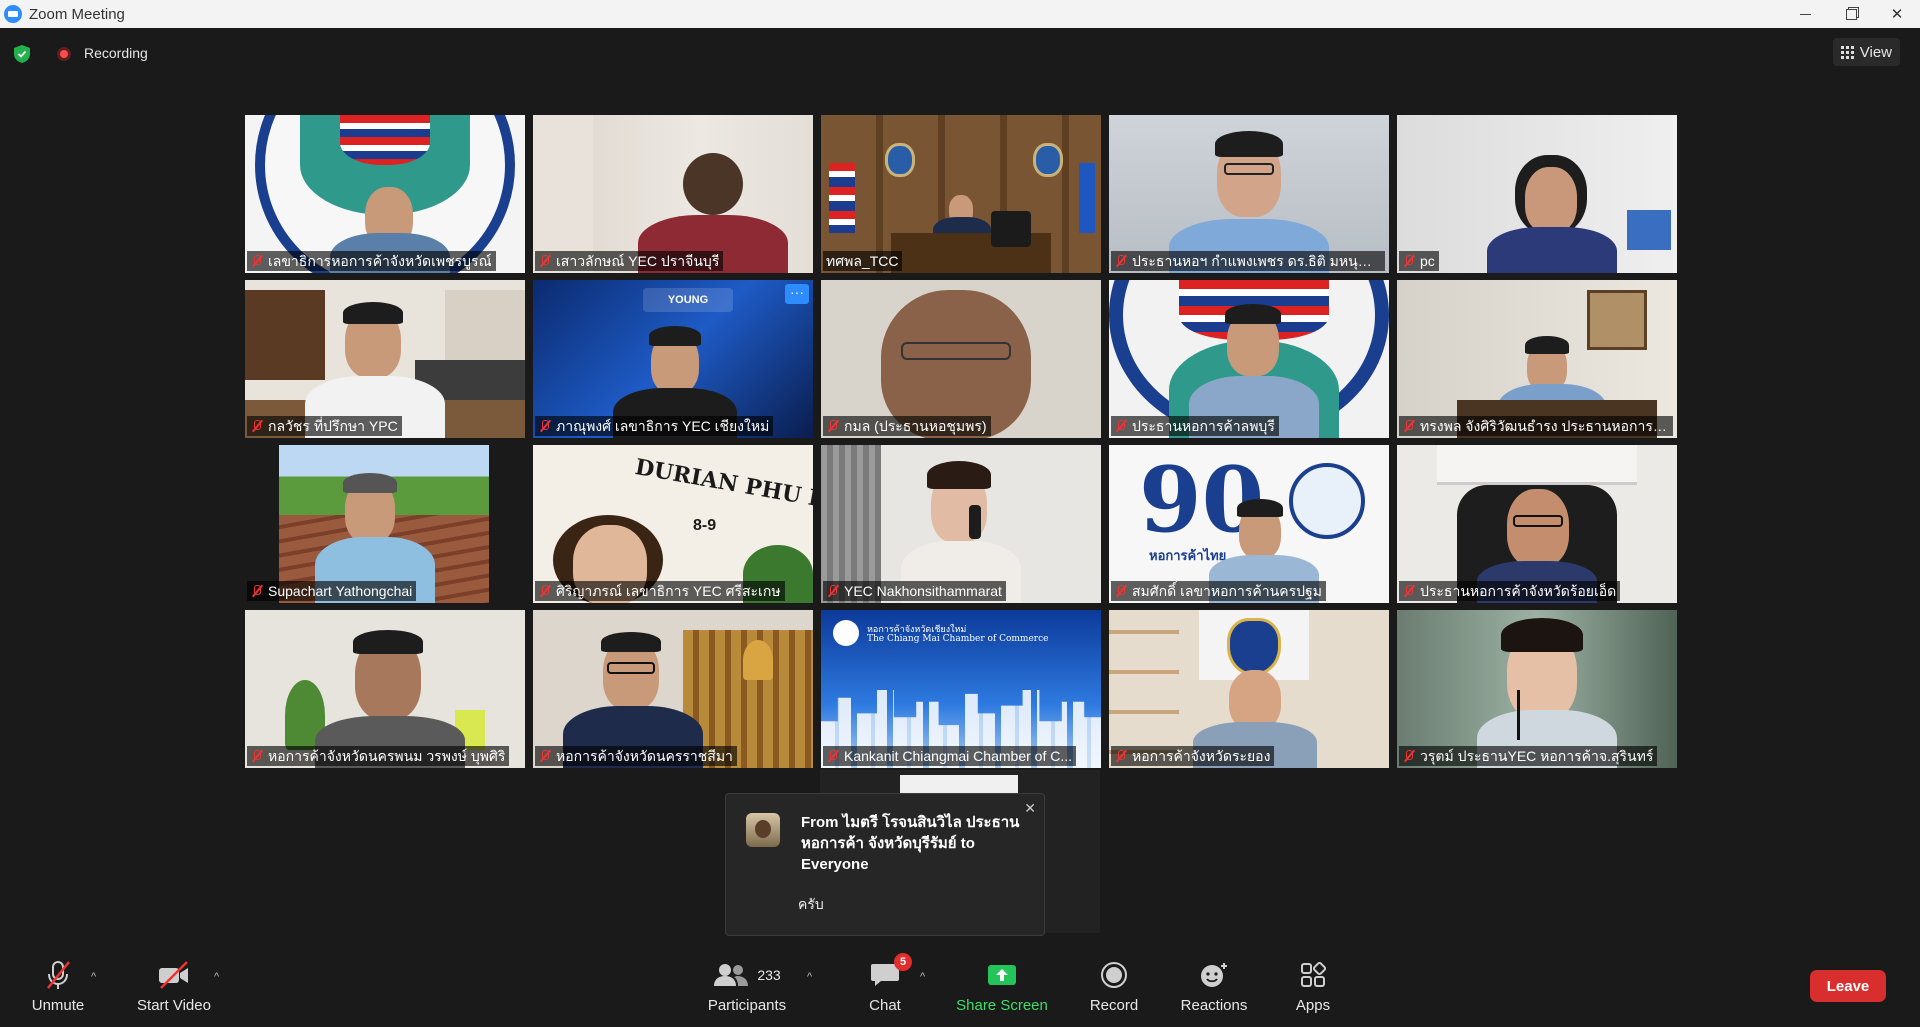  Describe the element at coordinates (747, 991) in the screenshot. I see `participants-button: 233 Participants` at that location.